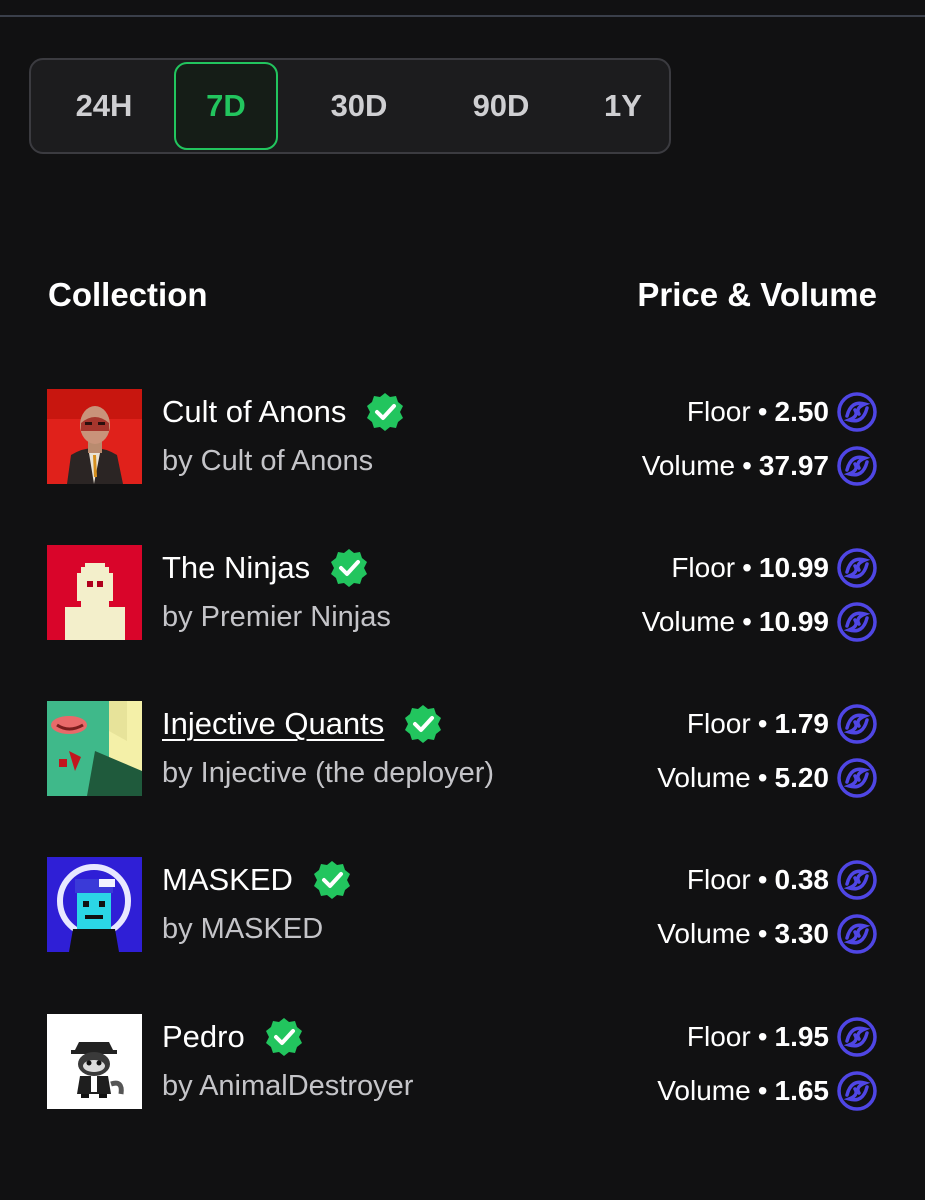 This screenshot has height=1200, width=925. What do you see at coordinates (128, 294) in the screenshot?
I see `collection-header: Collection` at bounding box center [128, 294].